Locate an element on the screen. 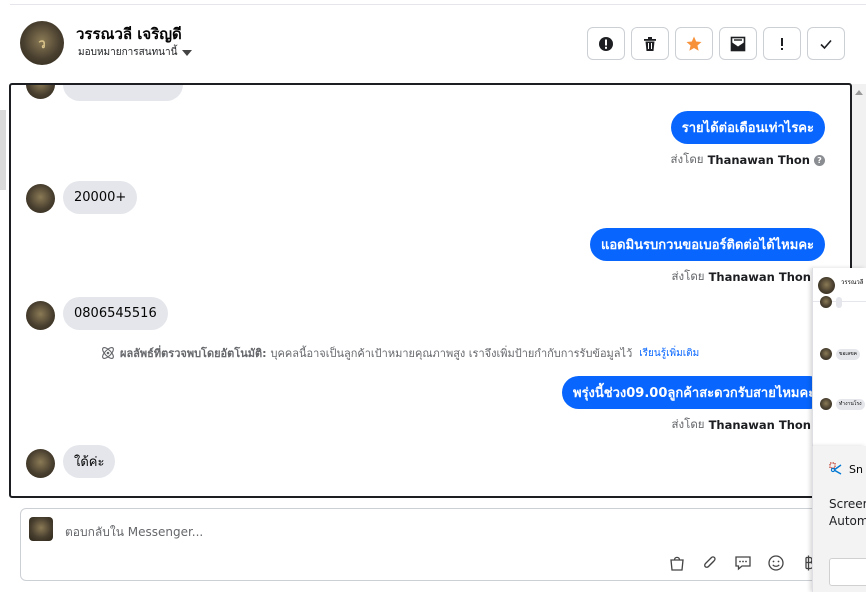  exclamation-icon is located at coordinates (782, 43).